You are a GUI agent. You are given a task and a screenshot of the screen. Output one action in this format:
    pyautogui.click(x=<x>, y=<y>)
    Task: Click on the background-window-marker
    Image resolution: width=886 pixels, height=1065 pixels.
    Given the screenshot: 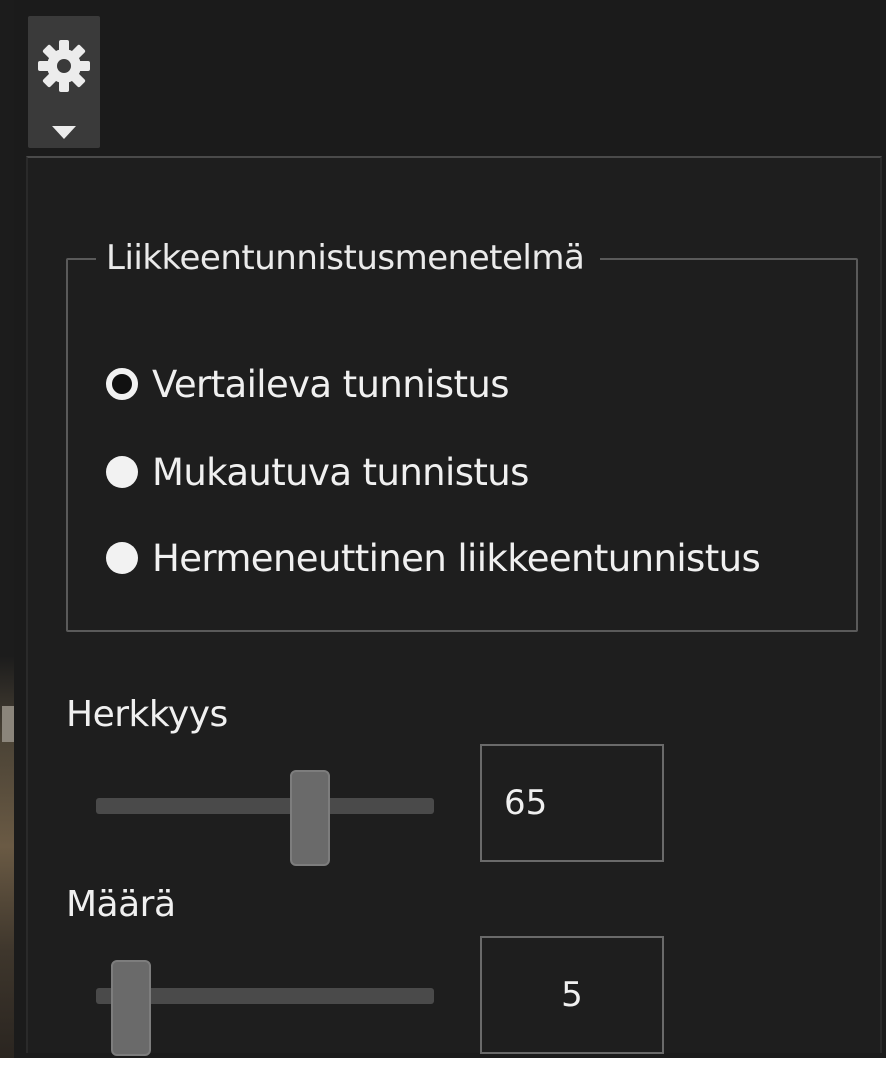 What is the action you would take?
    pyautogui.click(x=8, y=724)
    